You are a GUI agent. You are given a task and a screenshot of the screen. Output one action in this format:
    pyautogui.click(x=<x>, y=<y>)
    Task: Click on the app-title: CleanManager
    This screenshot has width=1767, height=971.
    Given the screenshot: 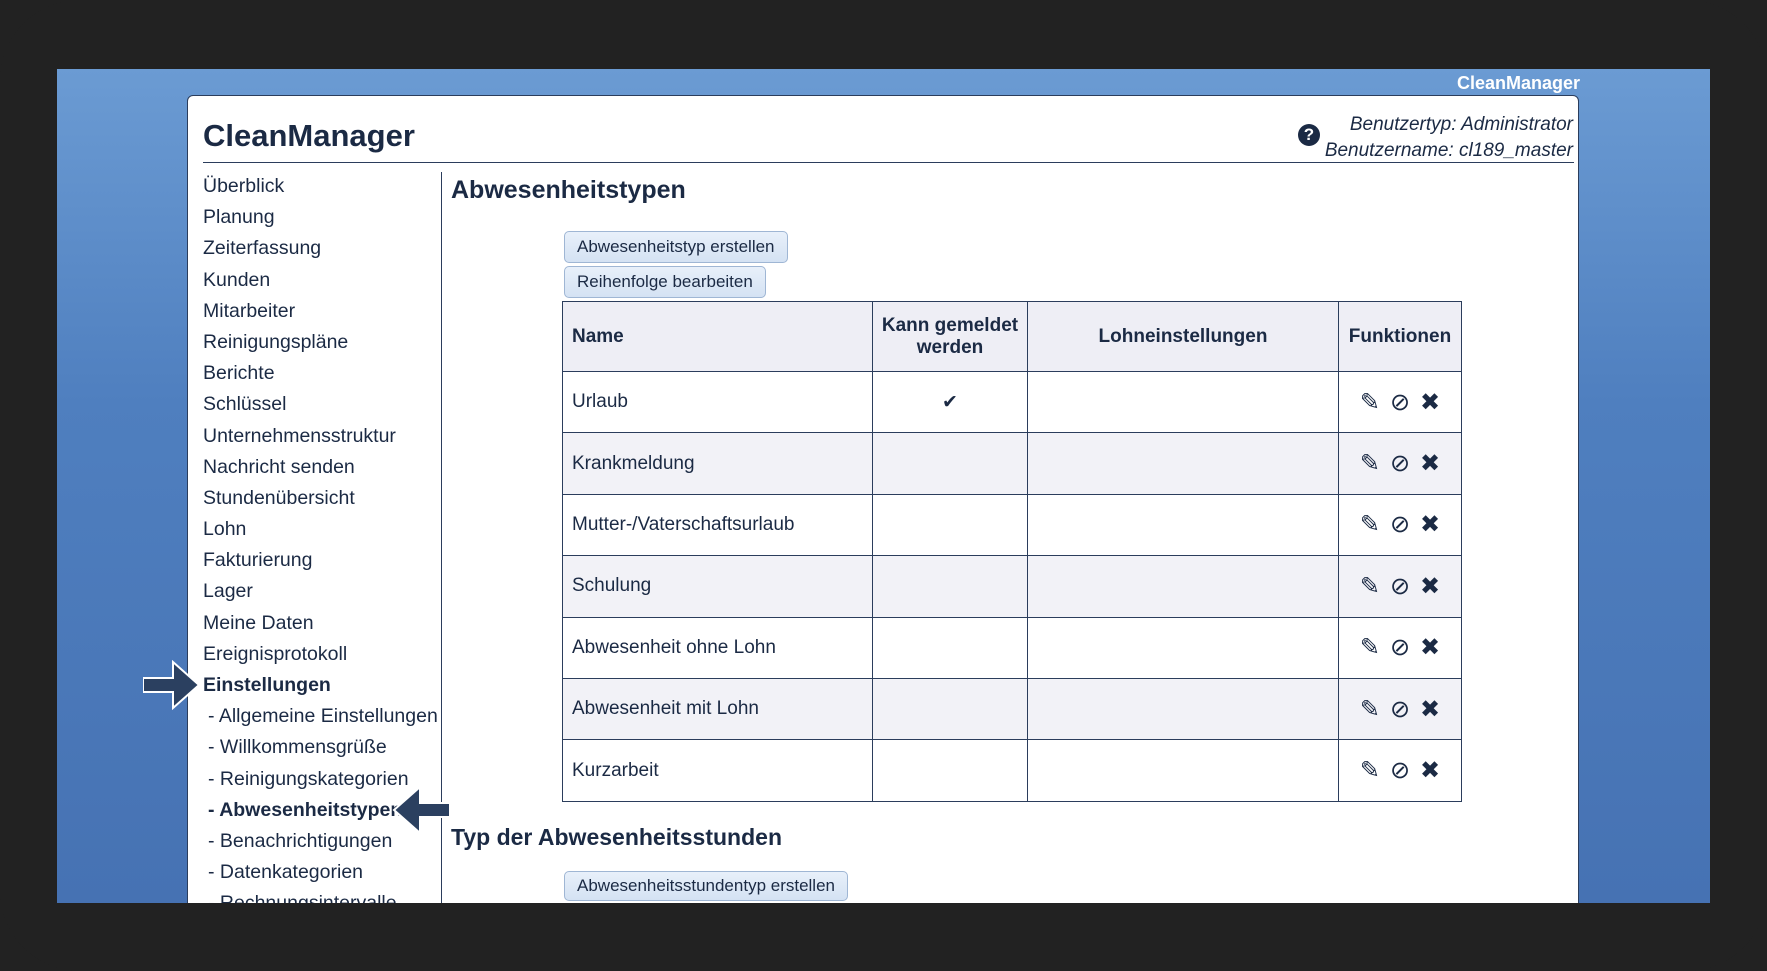 What is the action you would take?
    pyautogui.click(x=309, y=135)
    